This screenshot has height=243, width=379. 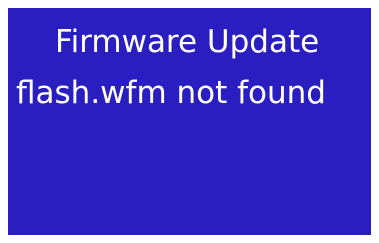 I want to click on error-message: flash.wfm not found, so click(x=171, y=93).